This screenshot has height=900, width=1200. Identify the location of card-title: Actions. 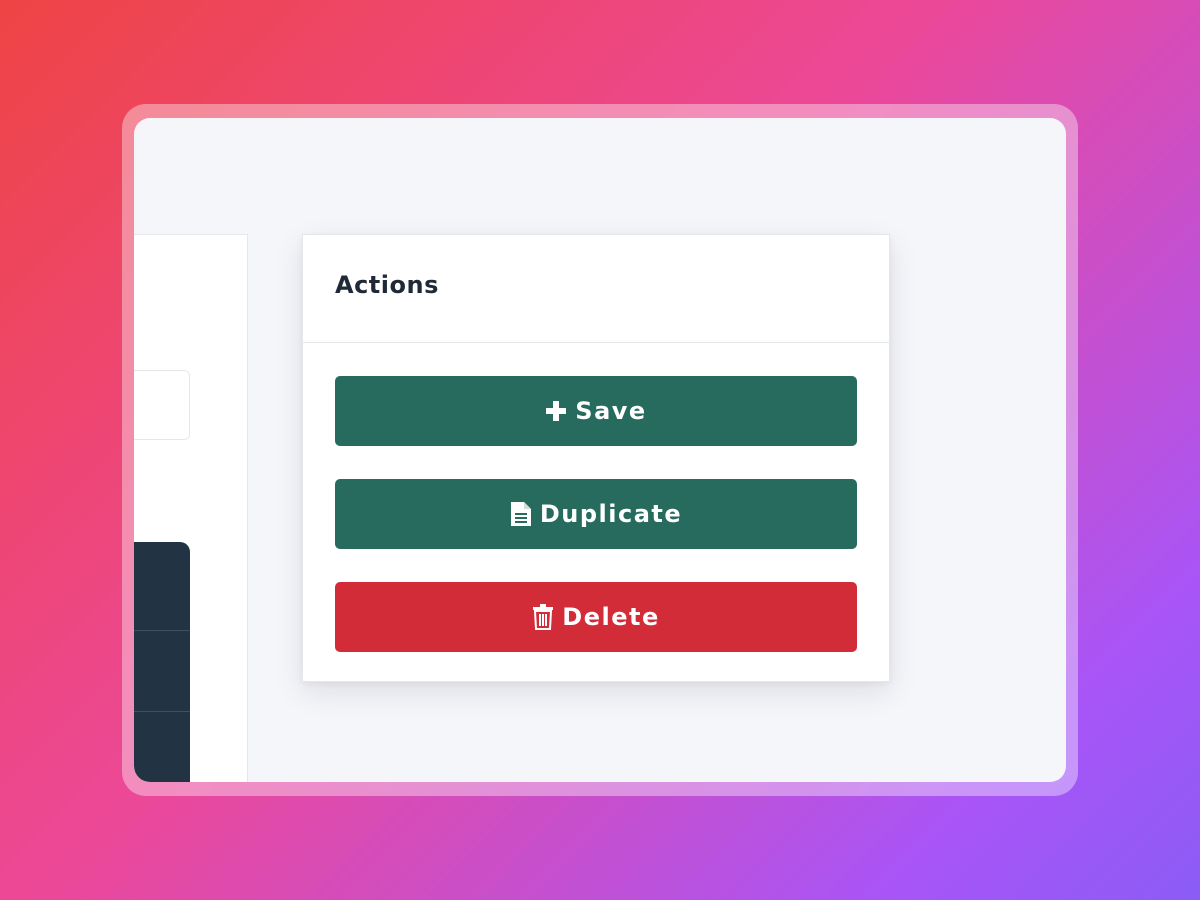
(387, 285).